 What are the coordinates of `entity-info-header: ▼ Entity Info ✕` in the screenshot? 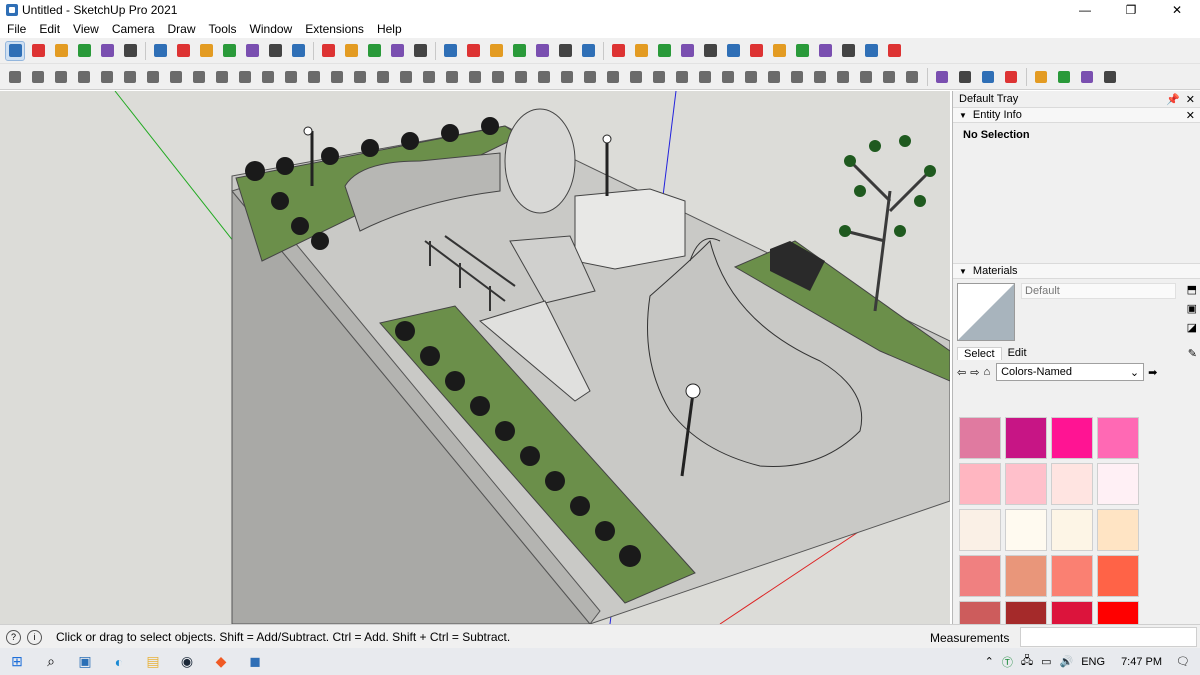 It's located at (1076, 115).